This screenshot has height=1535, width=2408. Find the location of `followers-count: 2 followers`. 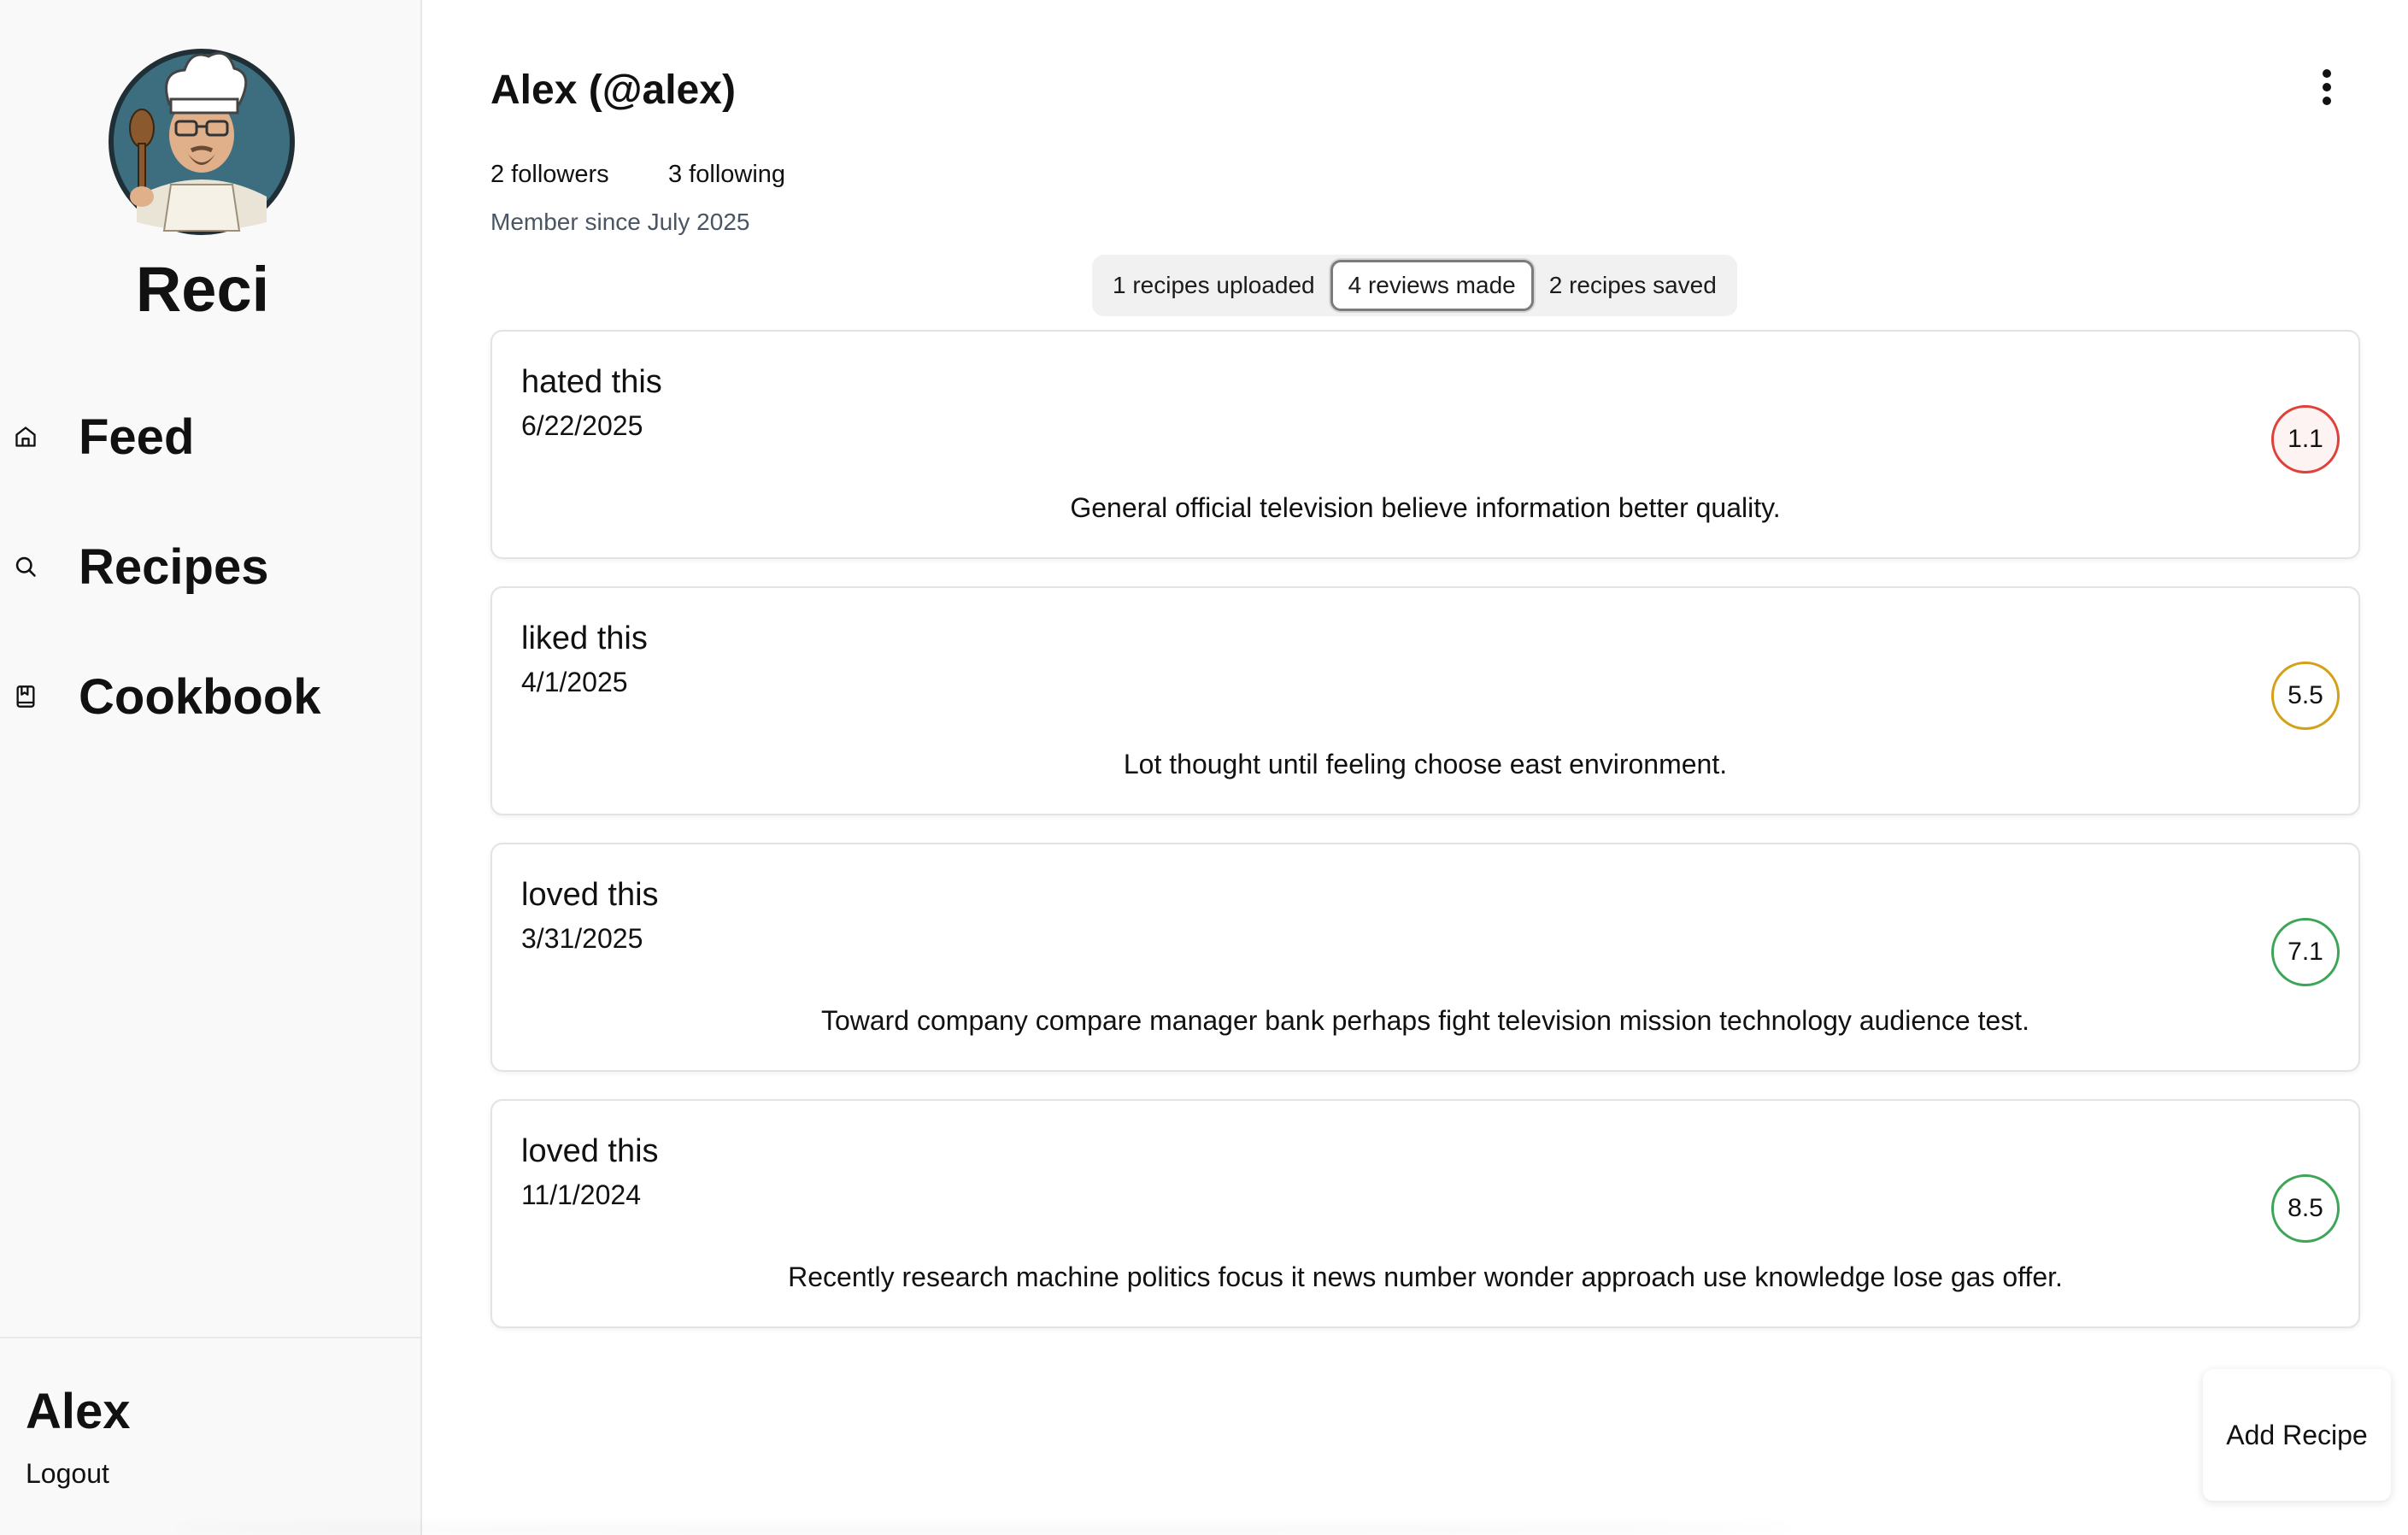

followers-count: 2 followers is located at coordinates (549, 175).